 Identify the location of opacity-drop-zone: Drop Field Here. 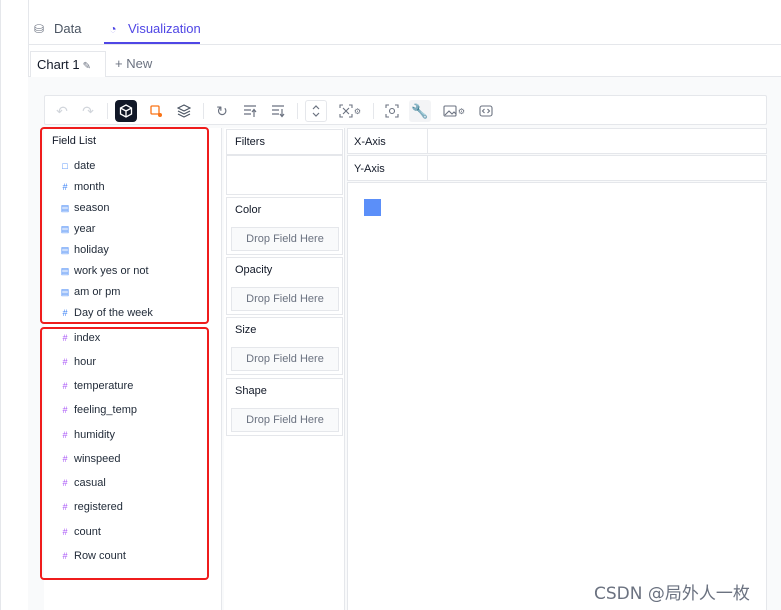
(285, 299).